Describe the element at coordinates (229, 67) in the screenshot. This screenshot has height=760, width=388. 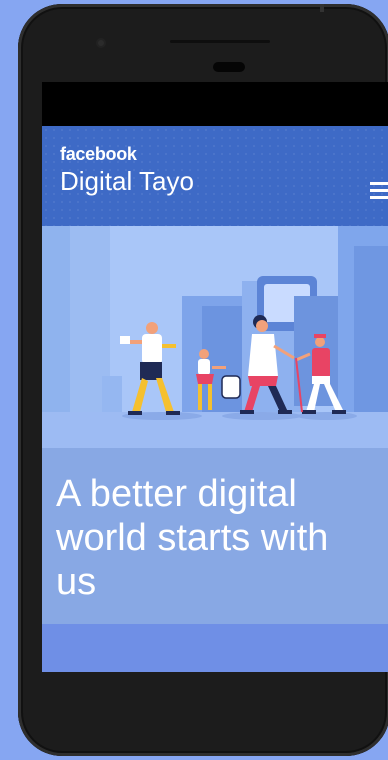
I see `phone-earpiece` at that location.